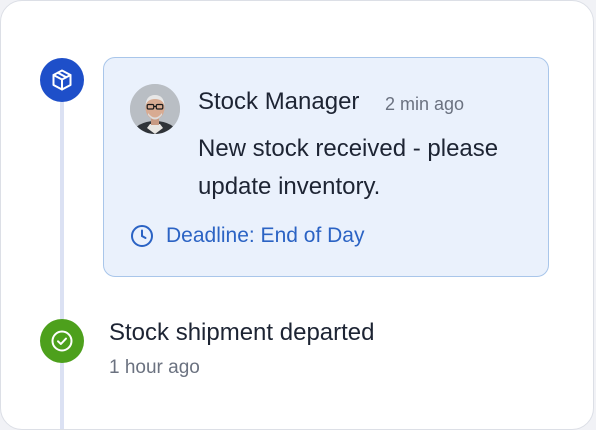 Image resolution: width=596 pixels, height=430 pixels. I want to click on deadline-label: Deadline: End of Day, so click(265, 235).